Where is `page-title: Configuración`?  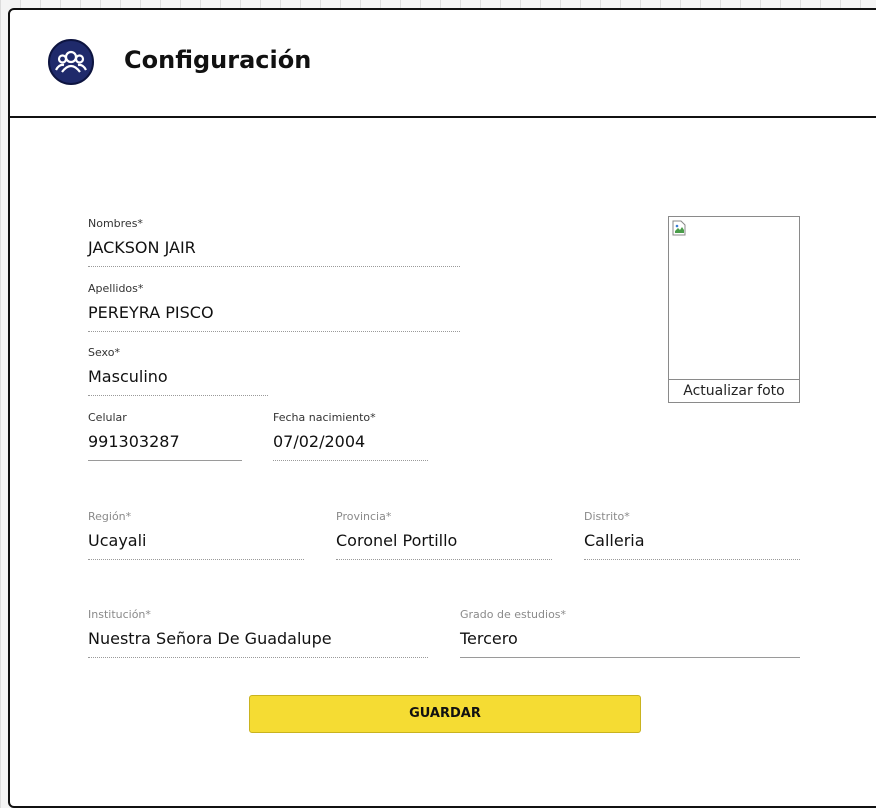 page-title: Configuración is located at coordinates (218, 60).